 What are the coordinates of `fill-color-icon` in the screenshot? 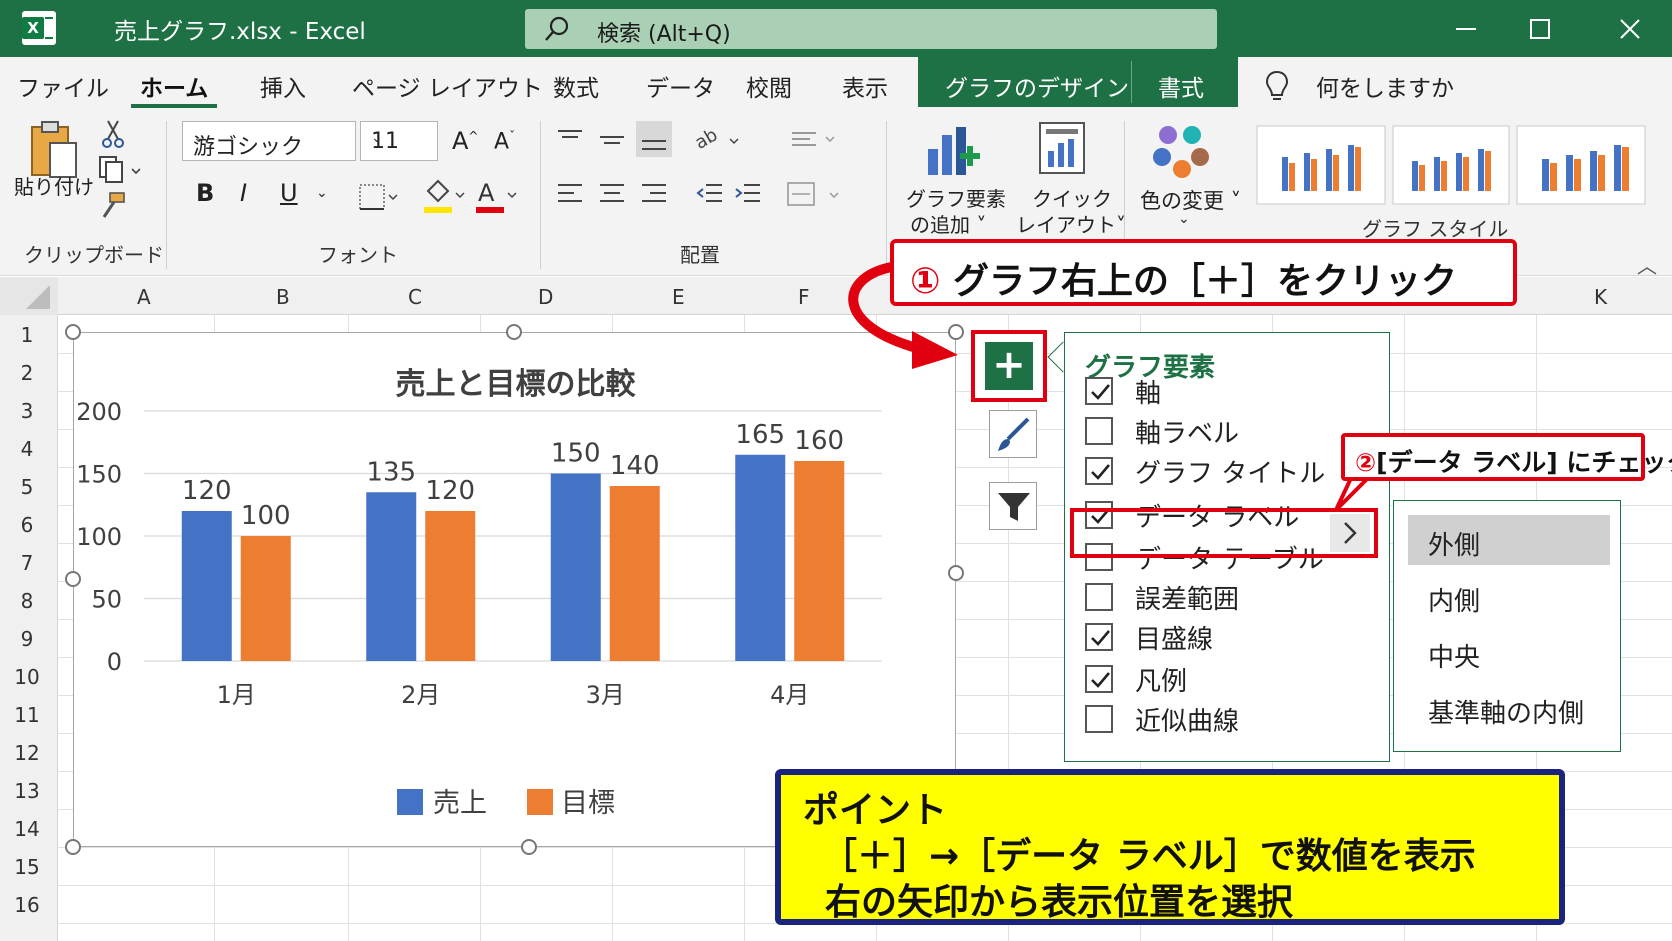 It's located at (444, 196).